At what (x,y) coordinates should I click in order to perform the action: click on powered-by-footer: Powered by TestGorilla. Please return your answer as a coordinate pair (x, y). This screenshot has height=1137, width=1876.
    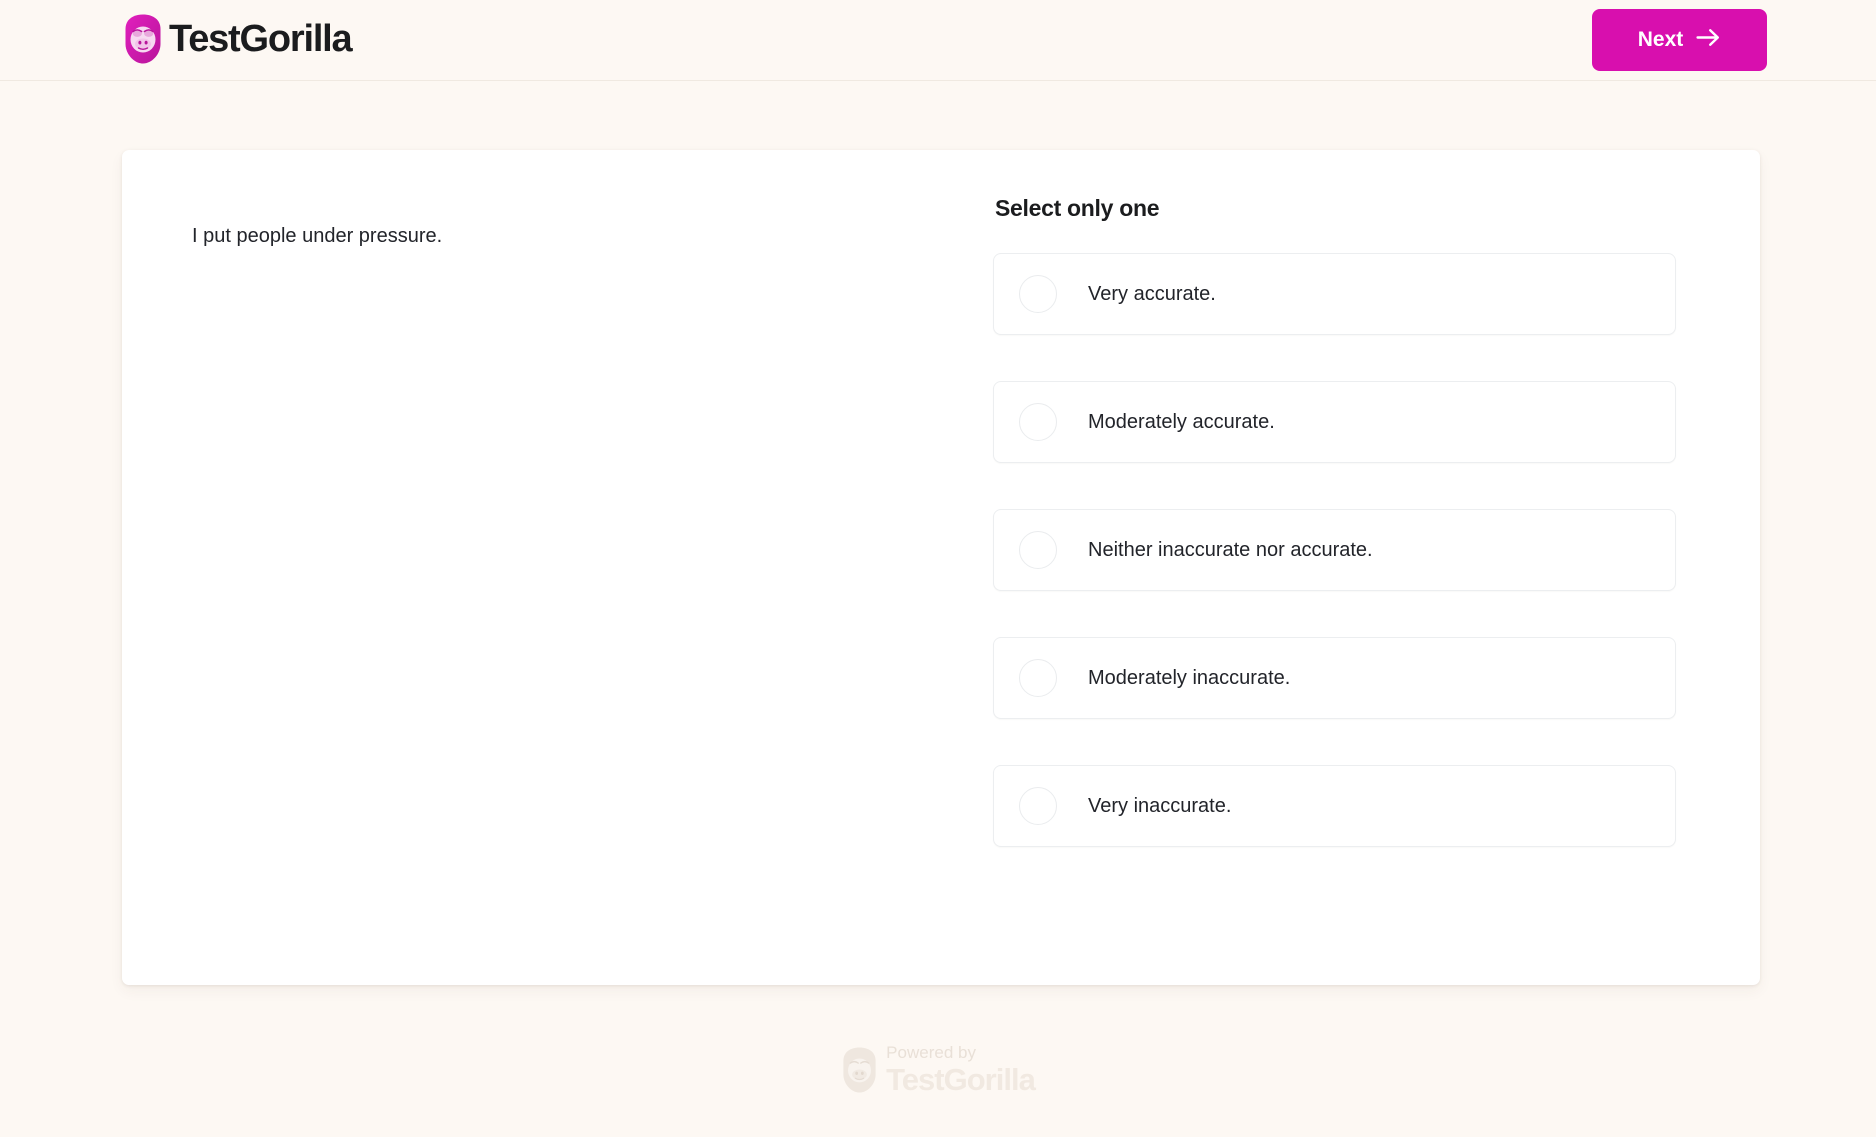
    Looking at the image, I should click on (938, 1069).